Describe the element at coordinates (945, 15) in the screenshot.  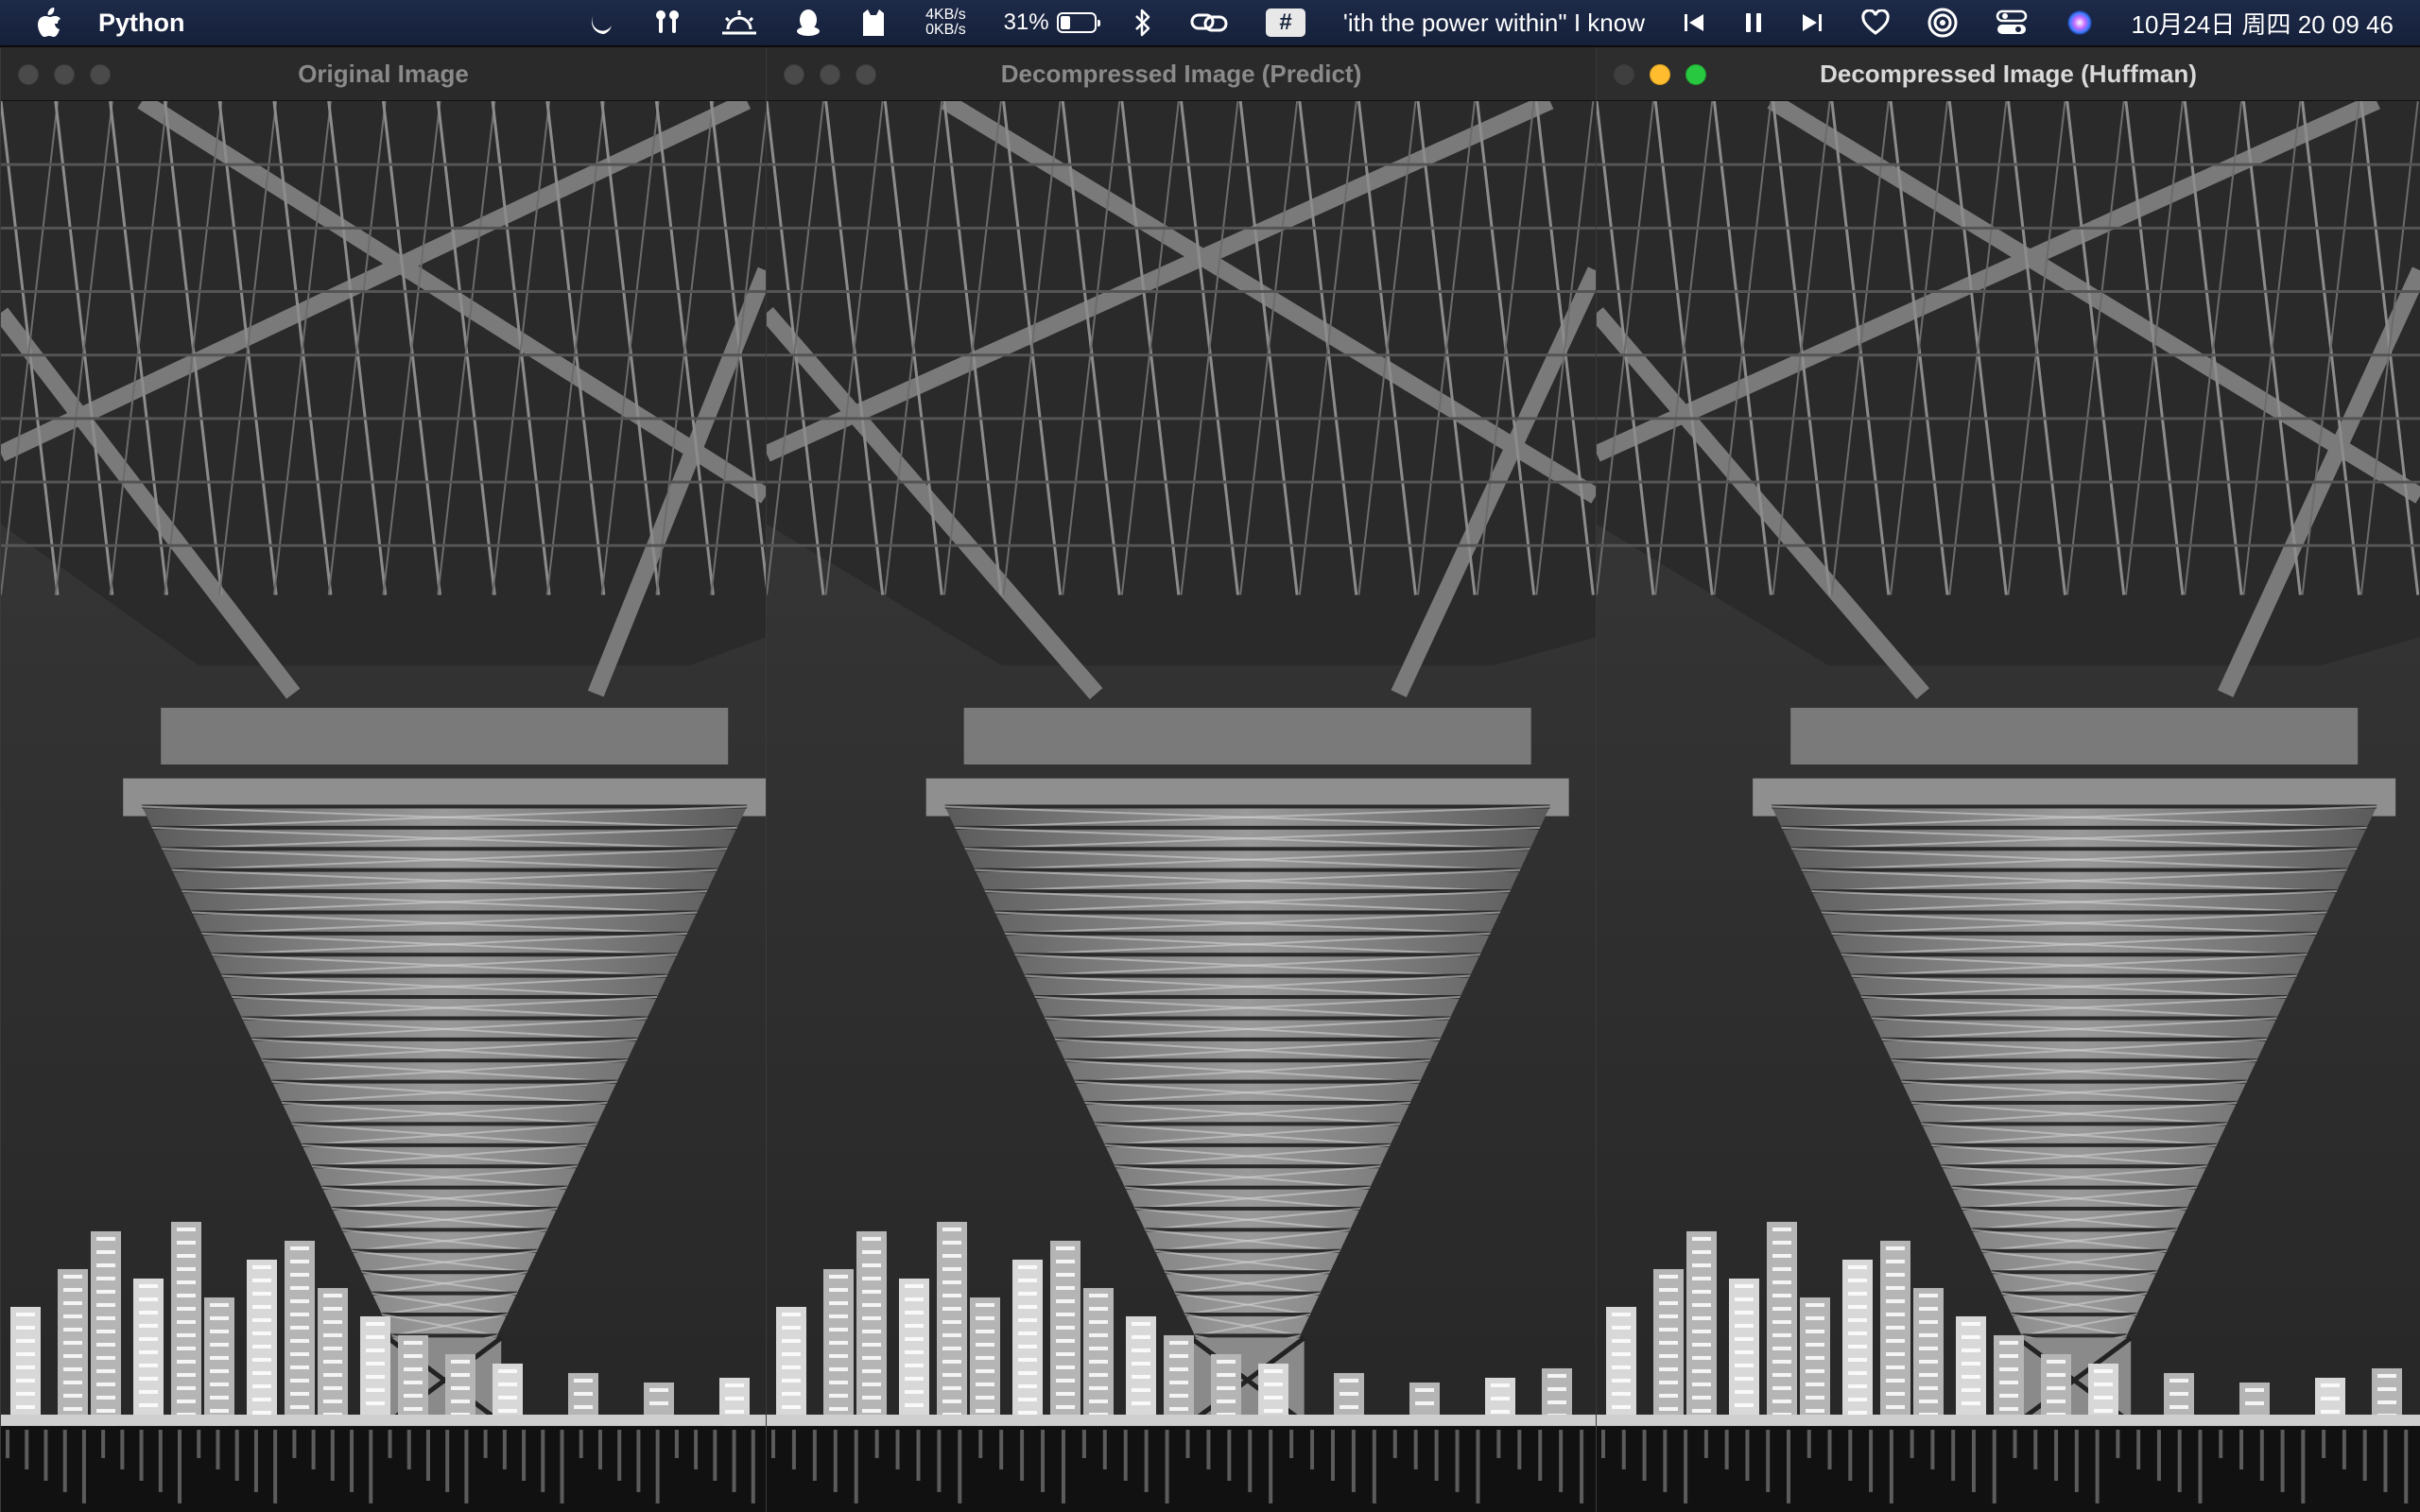
I see `net-up-speed: 4KB/s` at that location.